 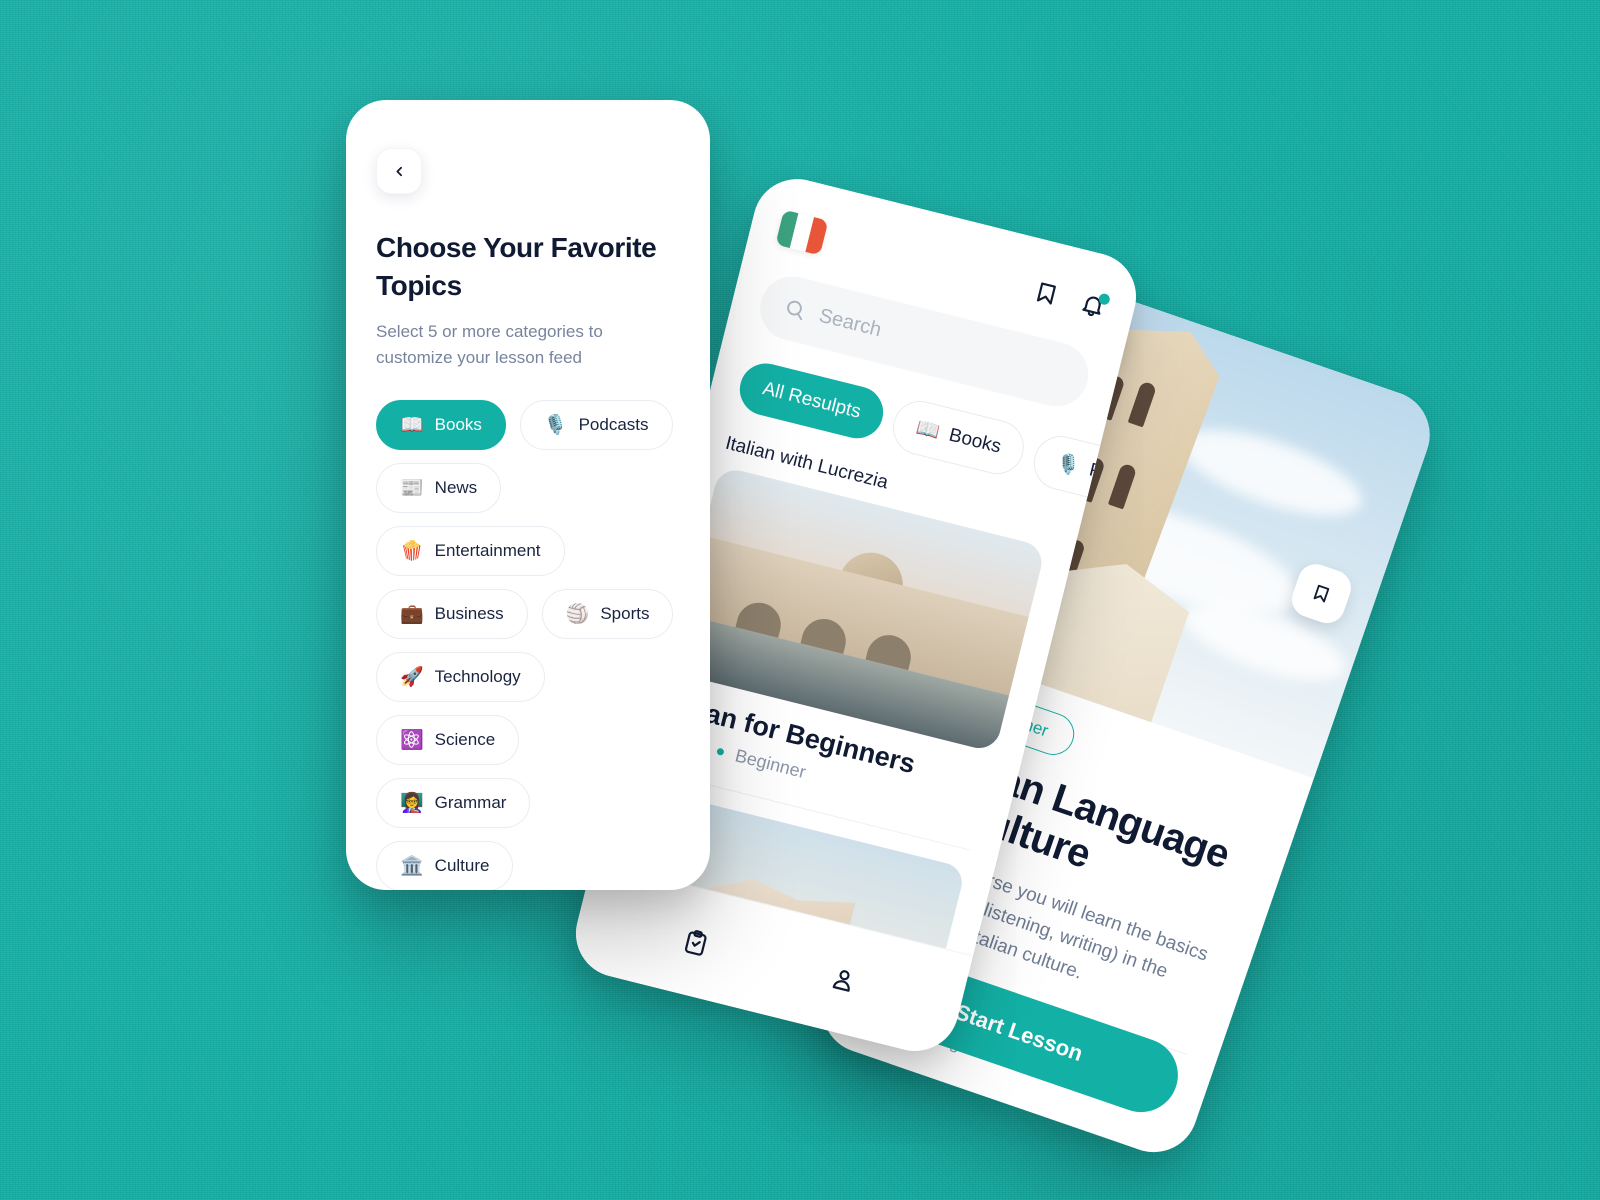 What do you see at coordinates (465, 740) in the screenshot?
I see `topic-chip-label: Science` at bounding box center [465, 740].